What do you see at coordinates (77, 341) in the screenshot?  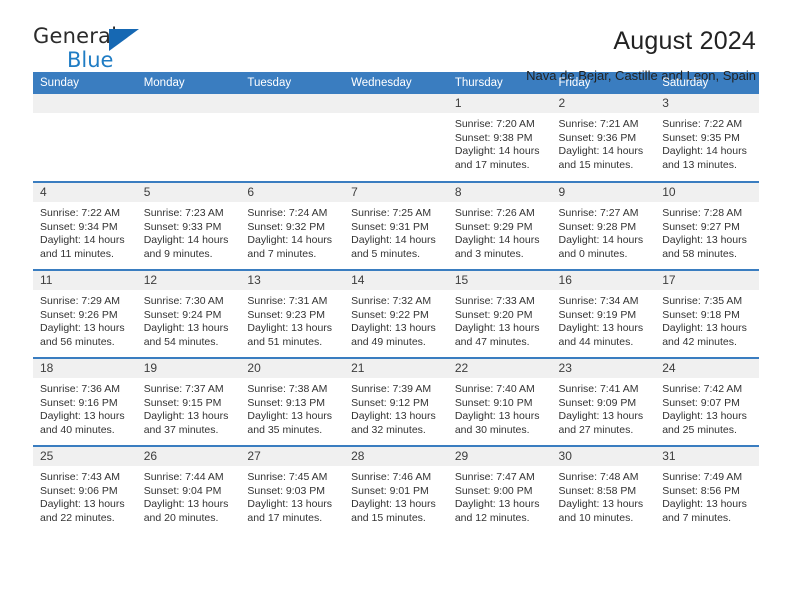 I see `daylight-text-line2: and 56 minutes.` at bounding box center [77, 341].